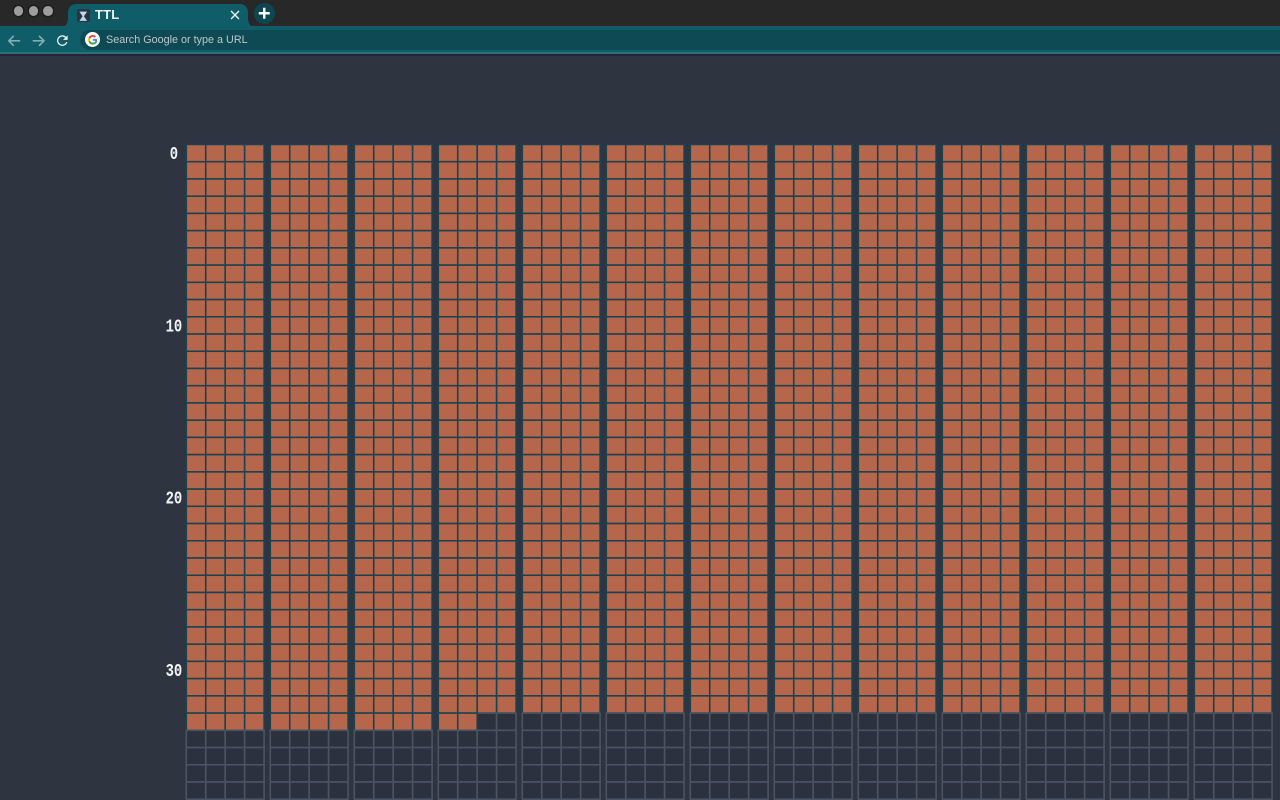 Image resolution: width=1280 pixels, height=800 pixels. I want to click on svg-text: 20, so click(174, 498).